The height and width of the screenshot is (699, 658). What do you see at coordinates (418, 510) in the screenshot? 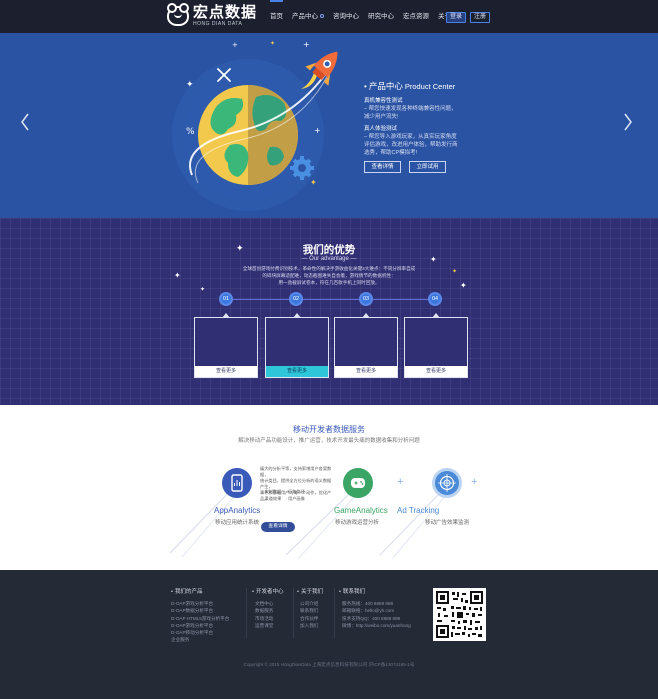
I see `service-name: Ad Tracking` at bounding box center [418, 510].